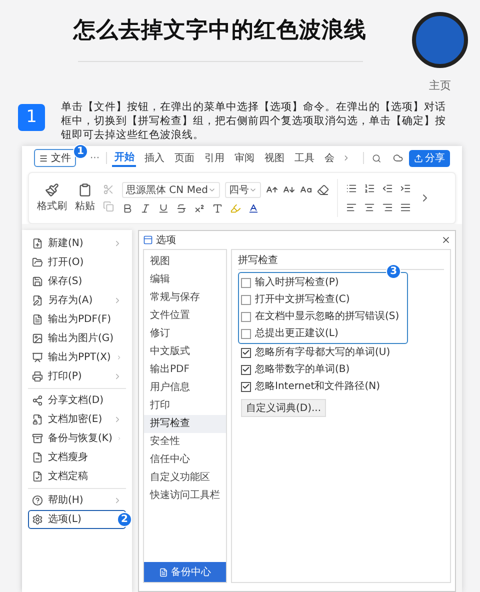 This screenshot has height=592, width=480. I want to click on file-menu-item: 分享文档(D), so click(77, 400).